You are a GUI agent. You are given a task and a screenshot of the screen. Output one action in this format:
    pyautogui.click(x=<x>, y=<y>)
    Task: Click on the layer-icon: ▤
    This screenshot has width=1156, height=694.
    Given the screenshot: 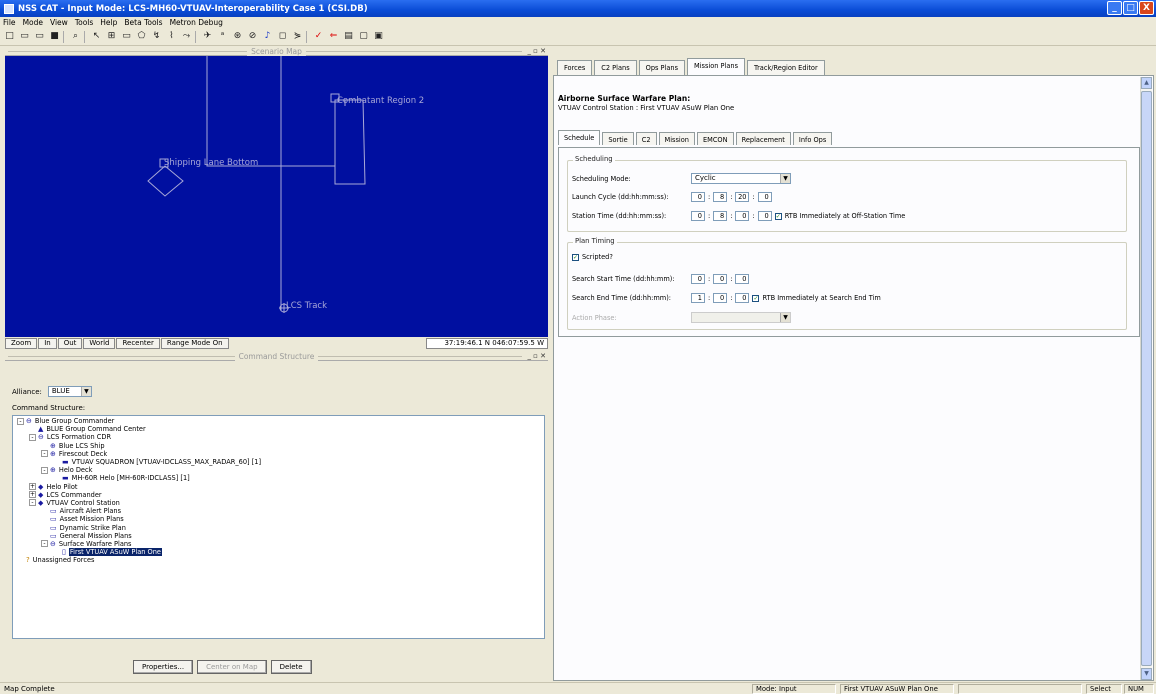 What is the action you would take?
    pyautogui.click(x=348, y=36)
    